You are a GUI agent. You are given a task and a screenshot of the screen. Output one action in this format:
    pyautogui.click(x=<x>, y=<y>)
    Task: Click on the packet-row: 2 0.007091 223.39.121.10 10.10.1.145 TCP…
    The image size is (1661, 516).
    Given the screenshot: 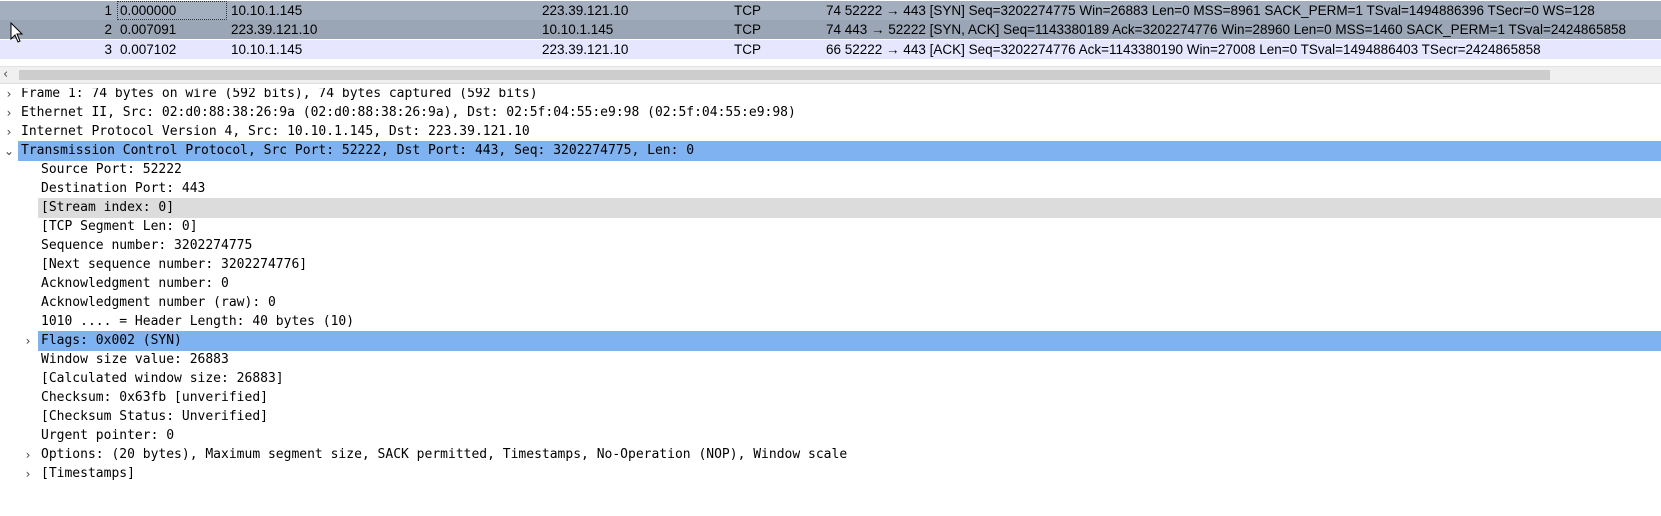 What is the action you would take?
    pyautogui.click(x=830, y=29)
    